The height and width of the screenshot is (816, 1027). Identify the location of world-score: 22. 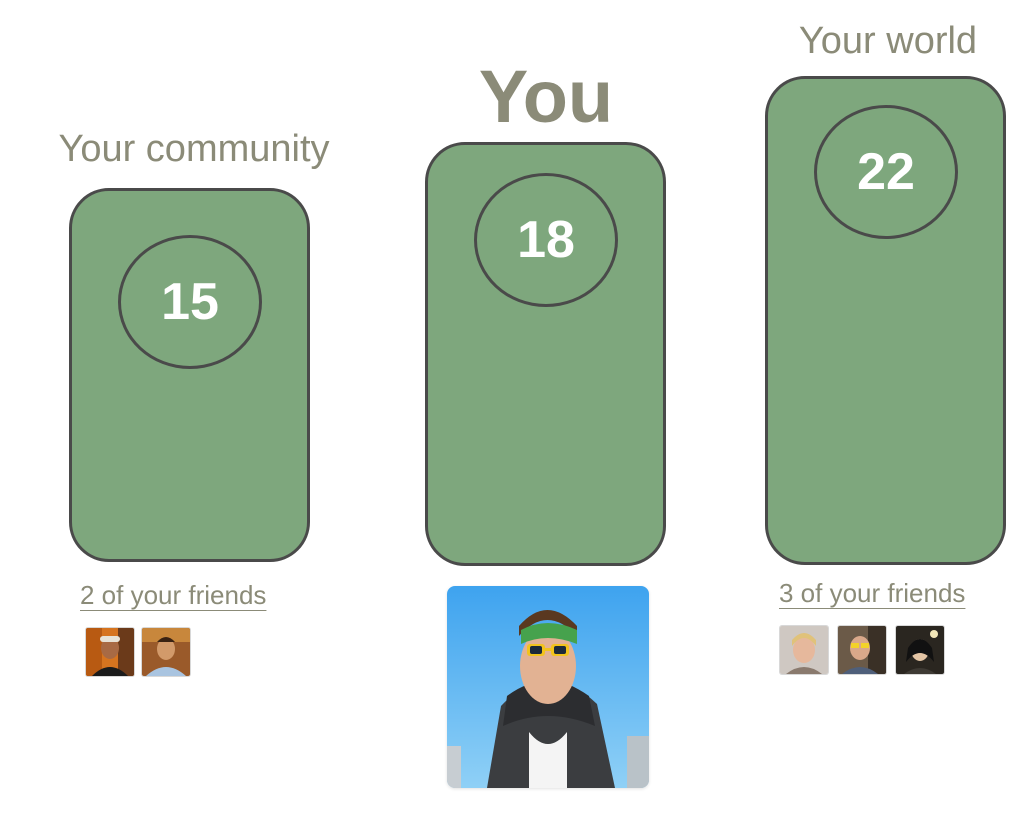
(886, 172).